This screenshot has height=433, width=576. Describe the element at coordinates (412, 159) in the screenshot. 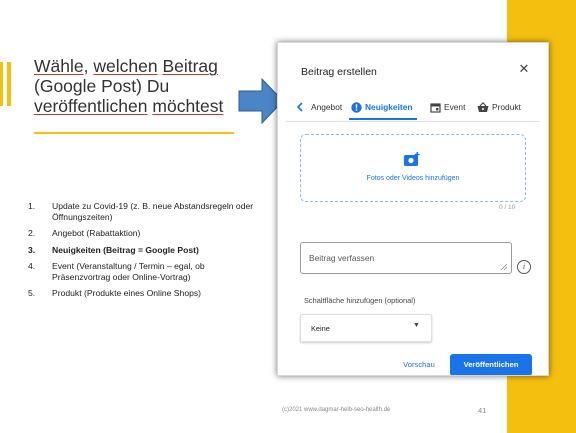

I see `add-photo-icon` at that location.